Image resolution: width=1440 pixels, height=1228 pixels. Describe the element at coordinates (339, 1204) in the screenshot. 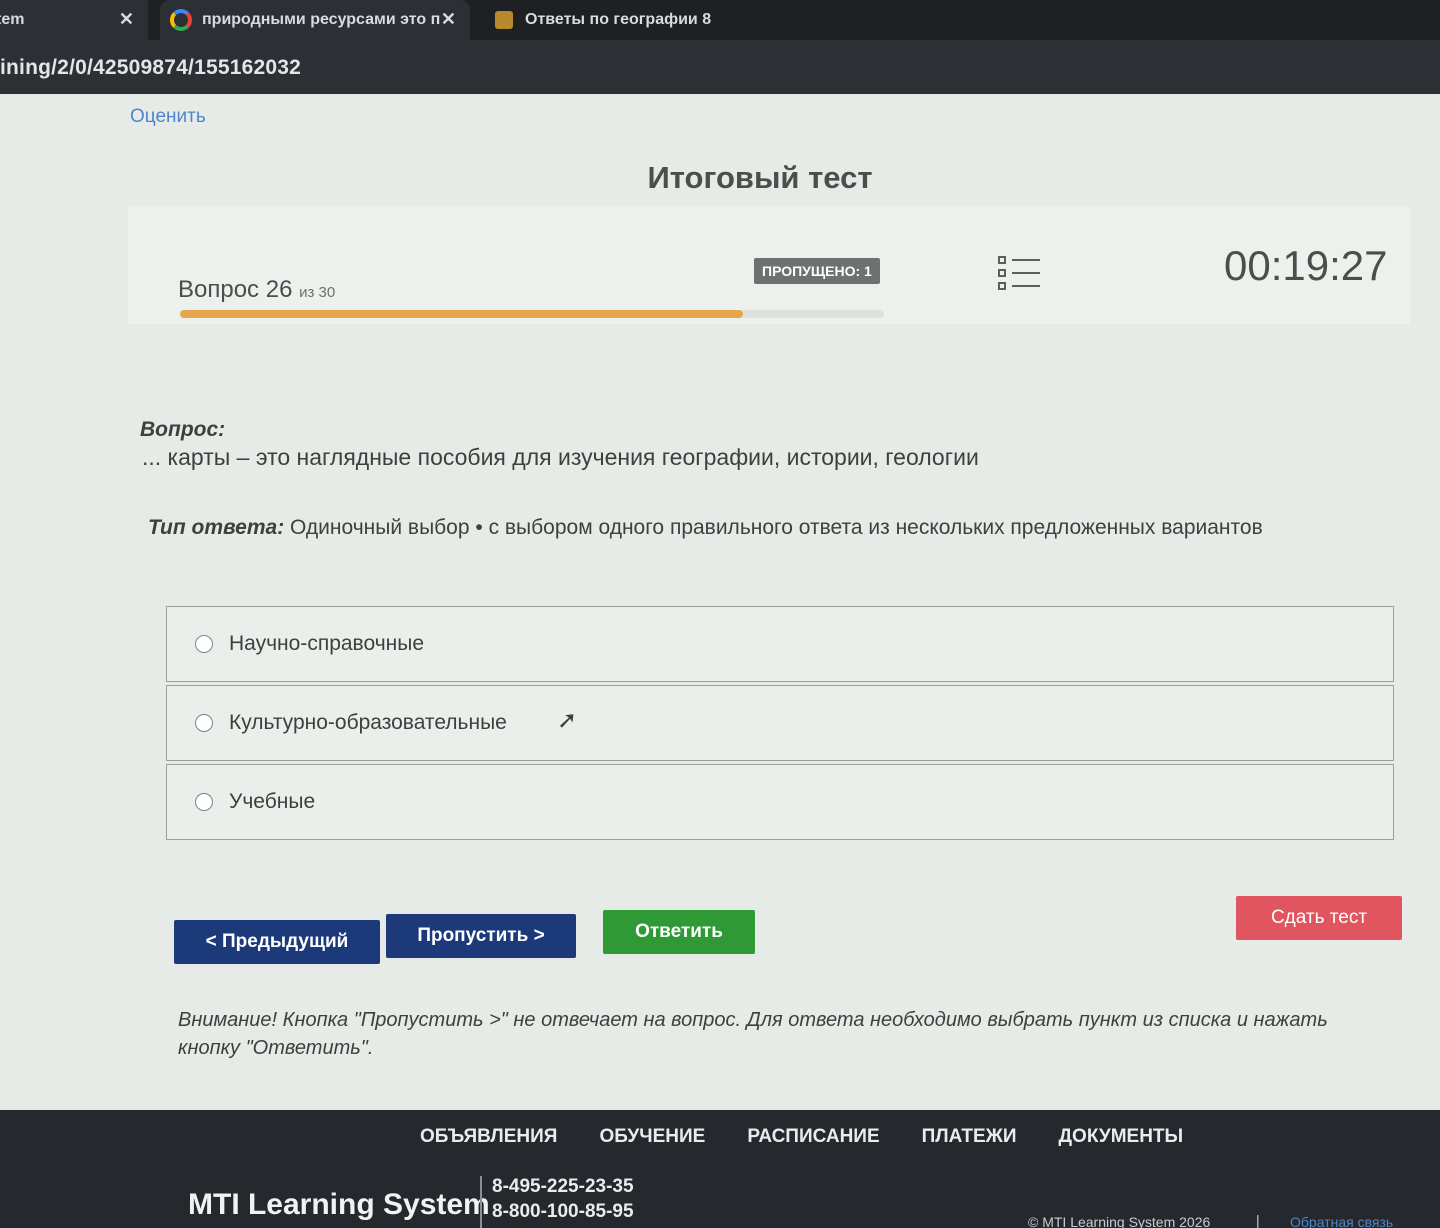

I see `brand-logo-text: MTI Learning System` at that location.